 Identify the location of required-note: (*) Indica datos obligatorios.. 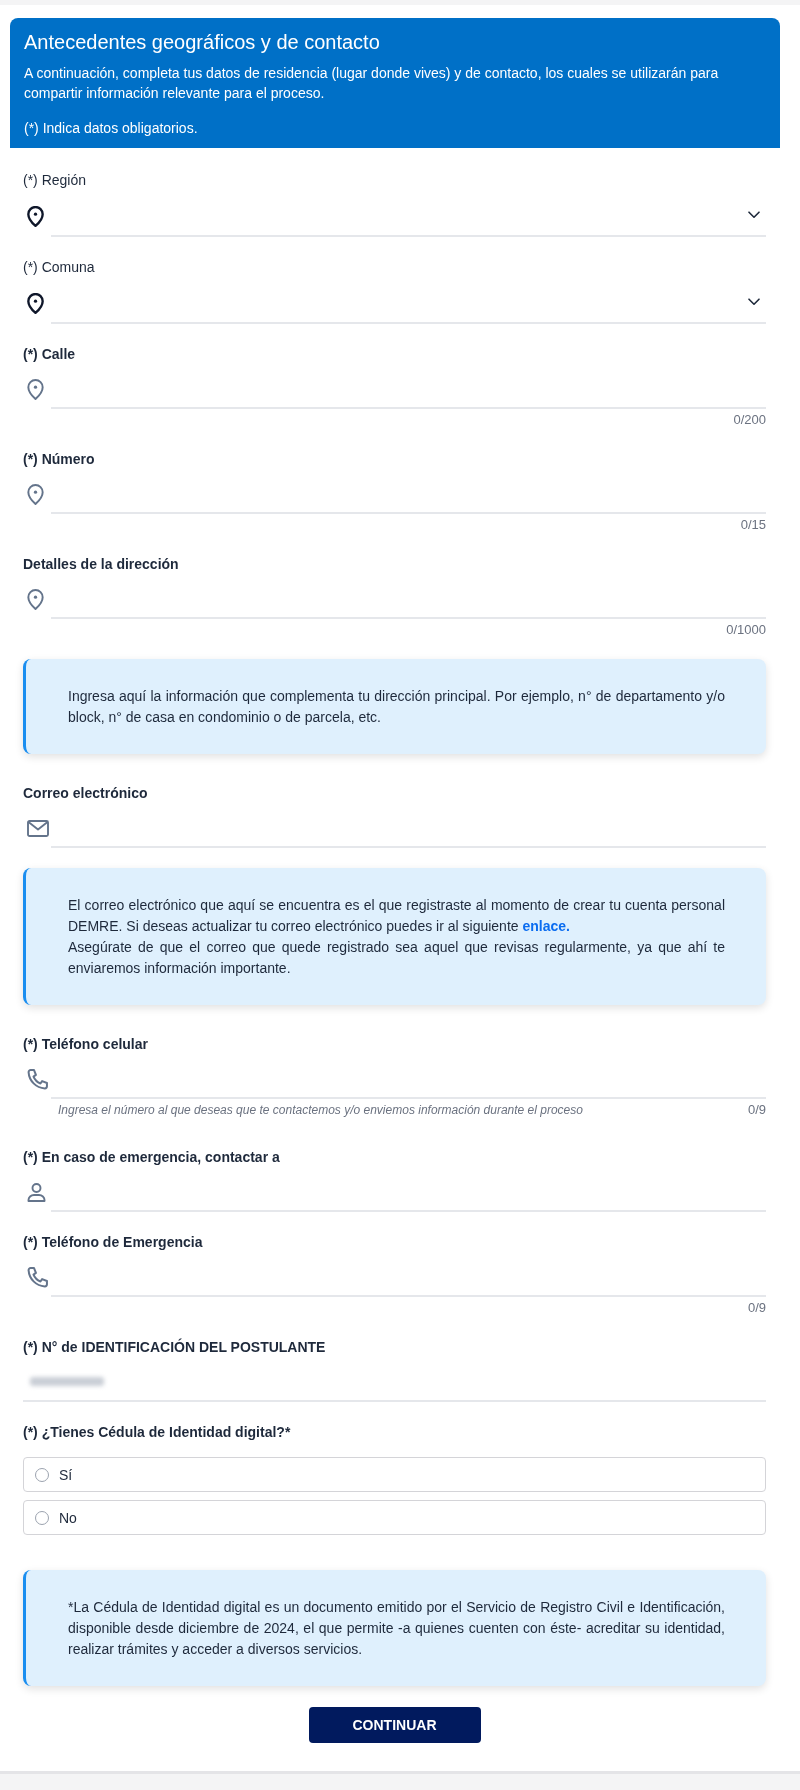
(111, 128).